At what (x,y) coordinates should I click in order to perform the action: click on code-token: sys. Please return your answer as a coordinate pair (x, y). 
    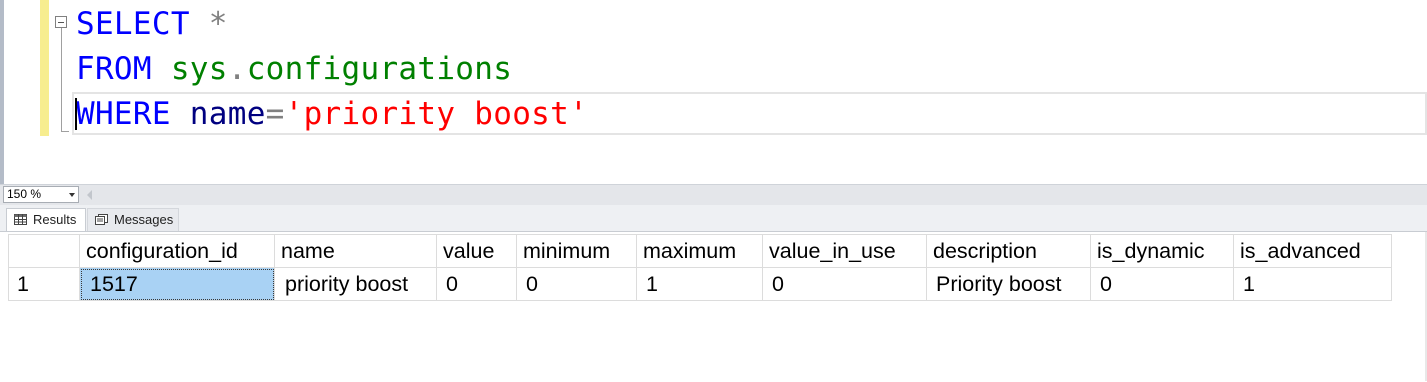
    Looking at the image, I should click on (199, 69).